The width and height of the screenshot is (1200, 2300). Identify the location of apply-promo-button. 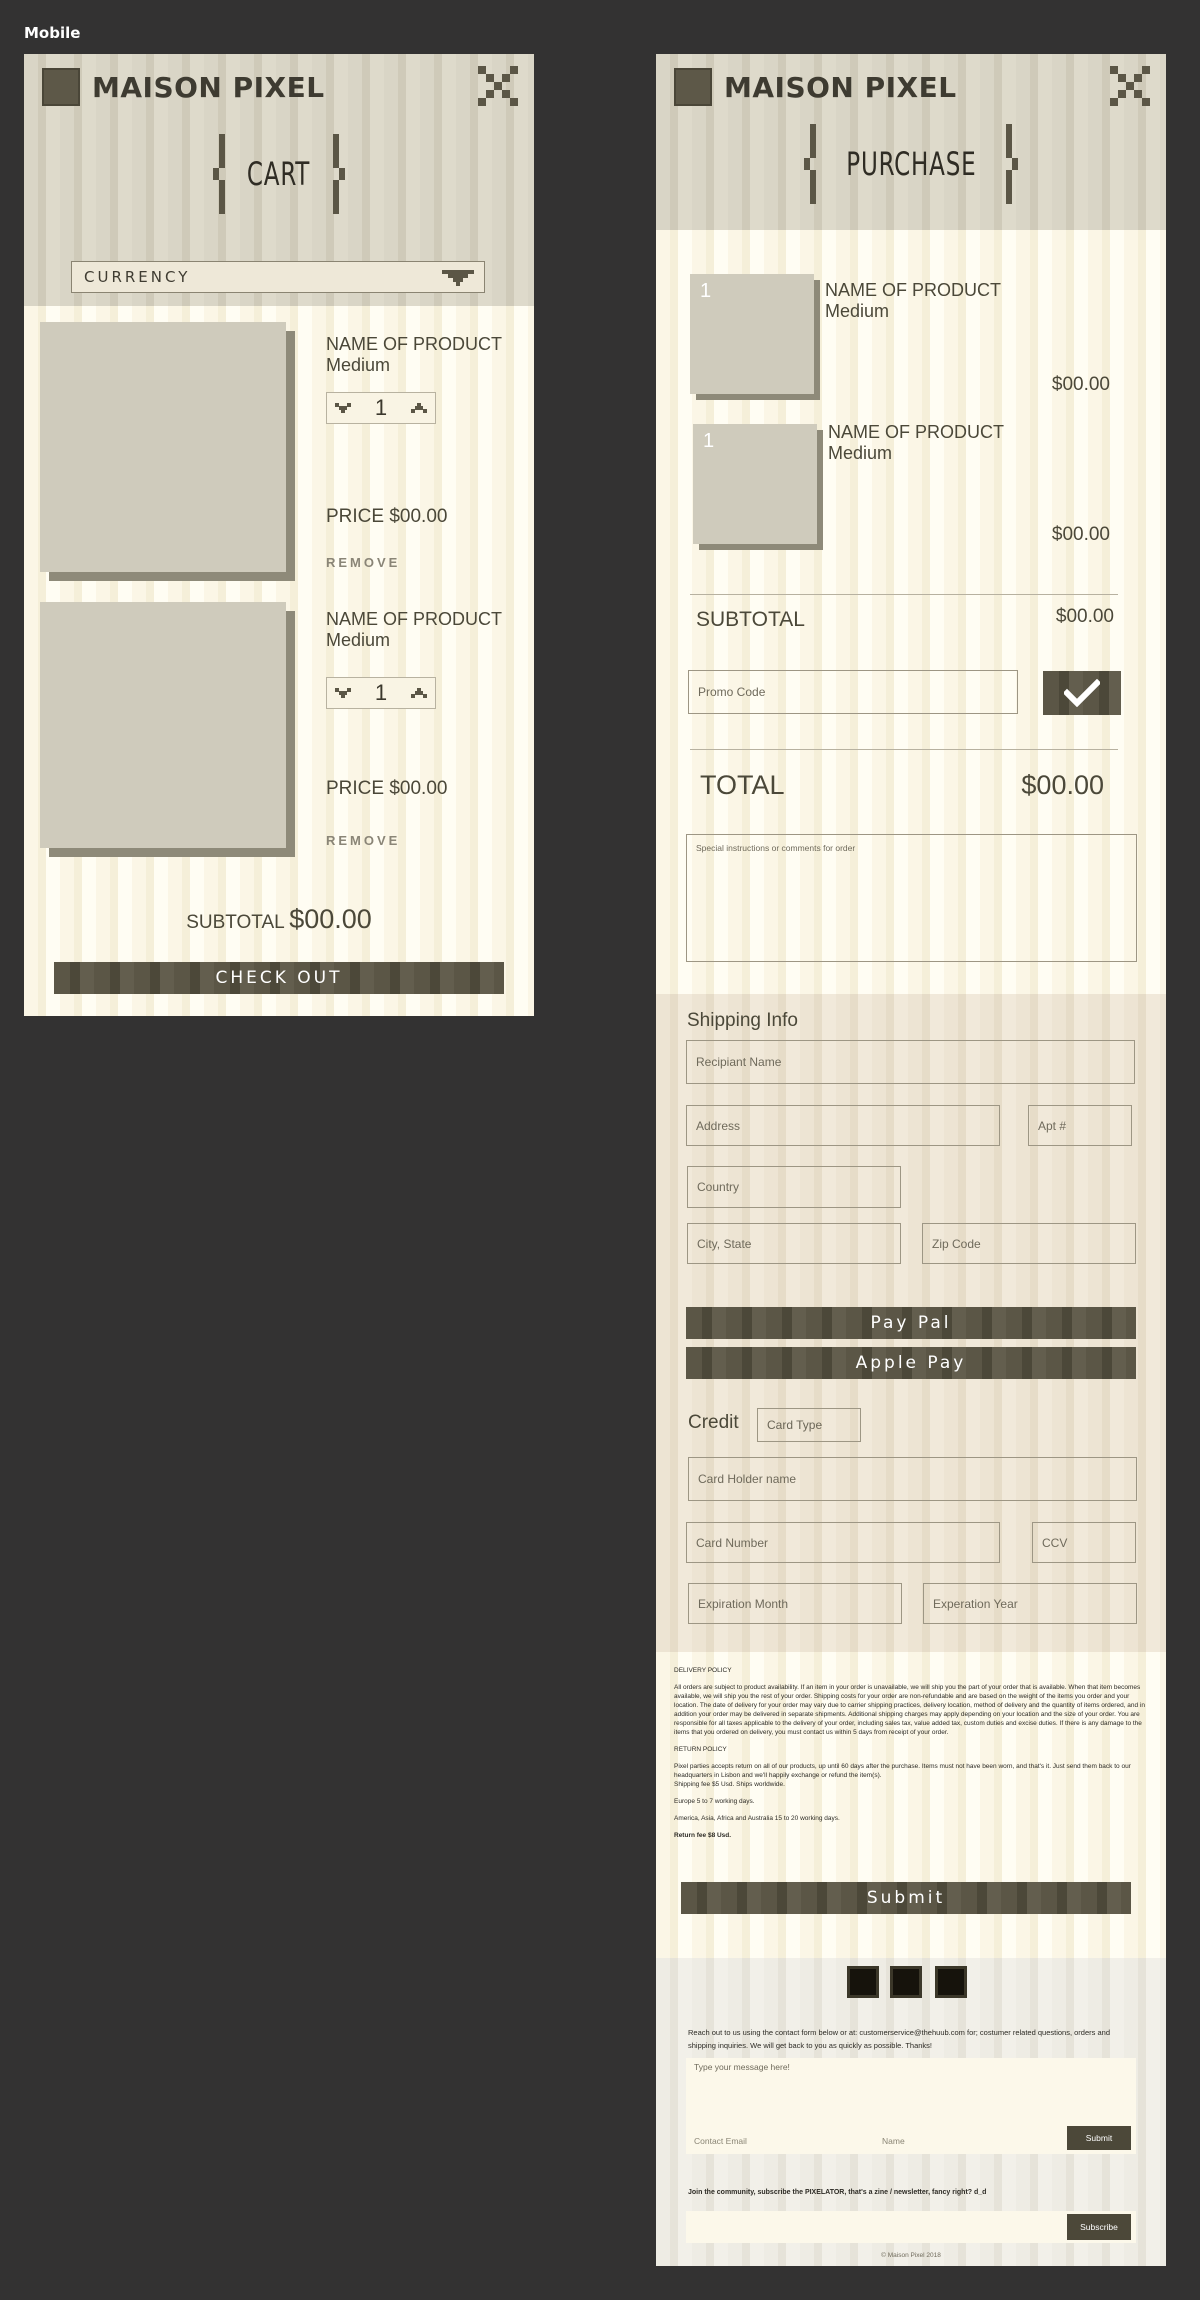
(1082, 693).